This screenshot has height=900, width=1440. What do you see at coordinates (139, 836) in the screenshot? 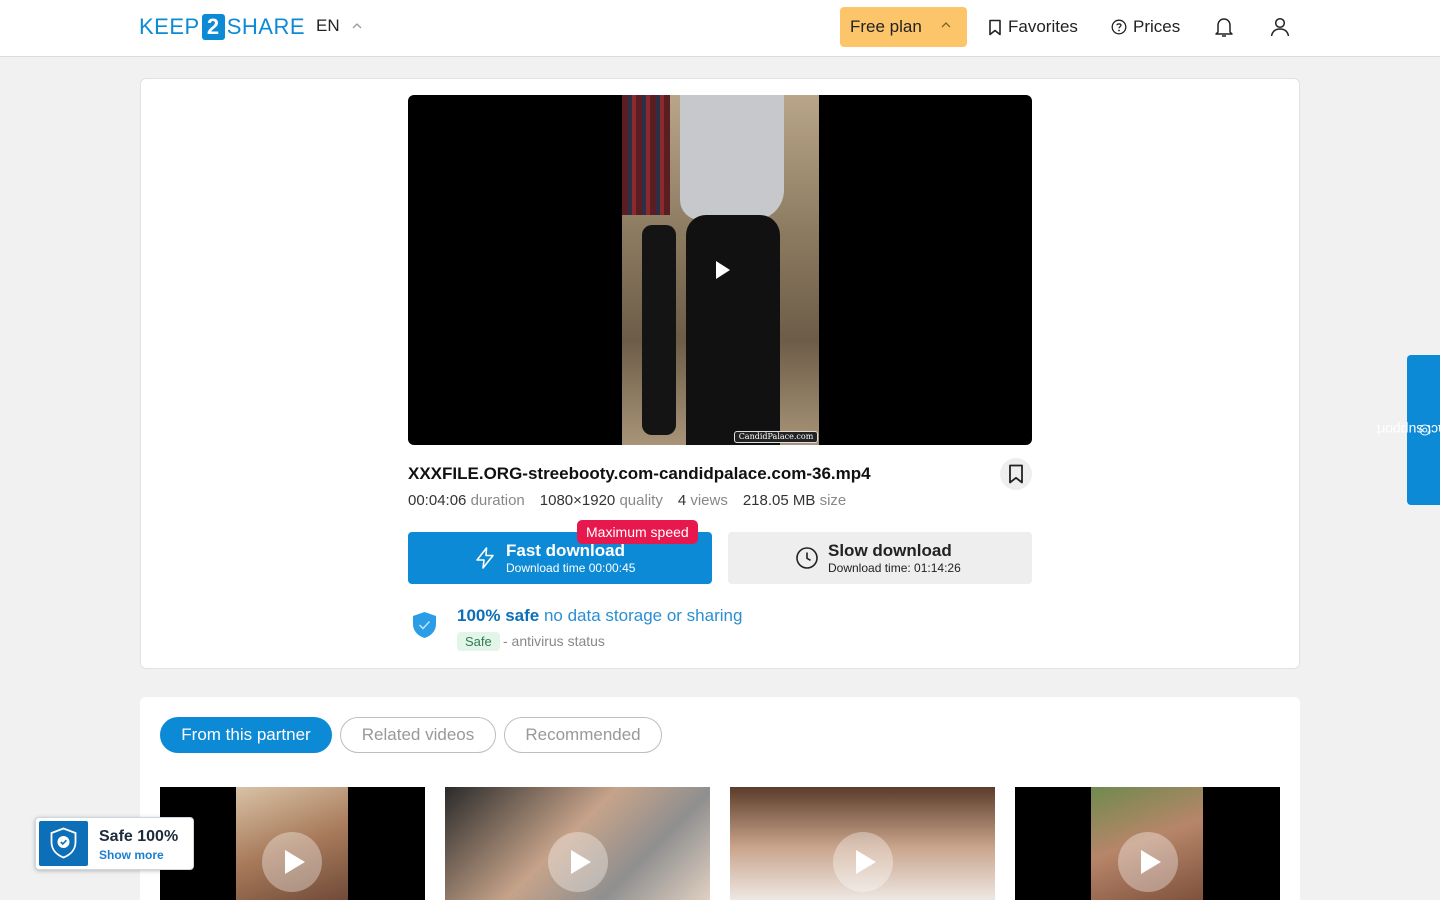
I see `safe-widget-title: Safe 100%` at bounding box center [139, 836].